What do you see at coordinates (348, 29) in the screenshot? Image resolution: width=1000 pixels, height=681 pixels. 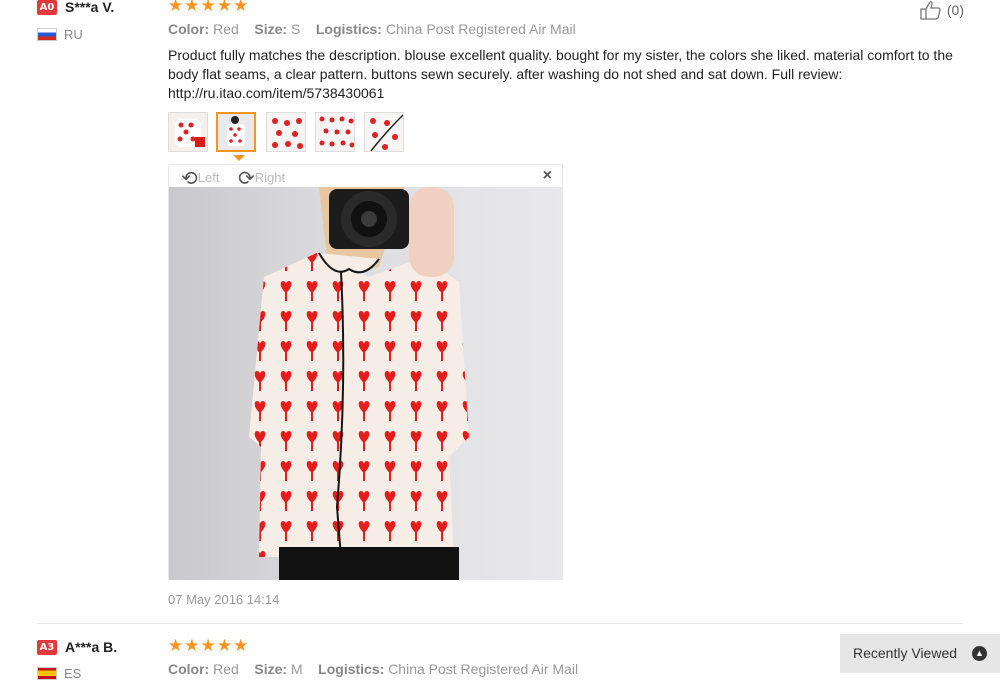 I see `logistics-label: Logistics:` at bounding box center [348, 29].